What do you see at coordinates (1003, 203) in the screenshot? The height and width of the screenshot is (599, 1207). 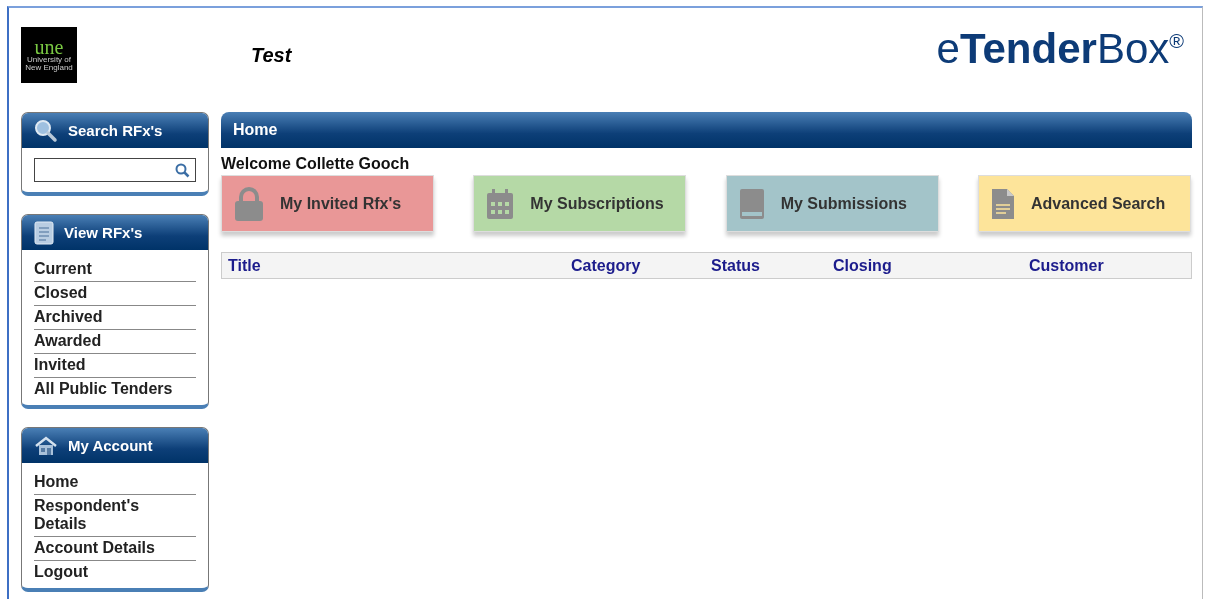 I see `document-icon` at bounding box center [1003, 203].